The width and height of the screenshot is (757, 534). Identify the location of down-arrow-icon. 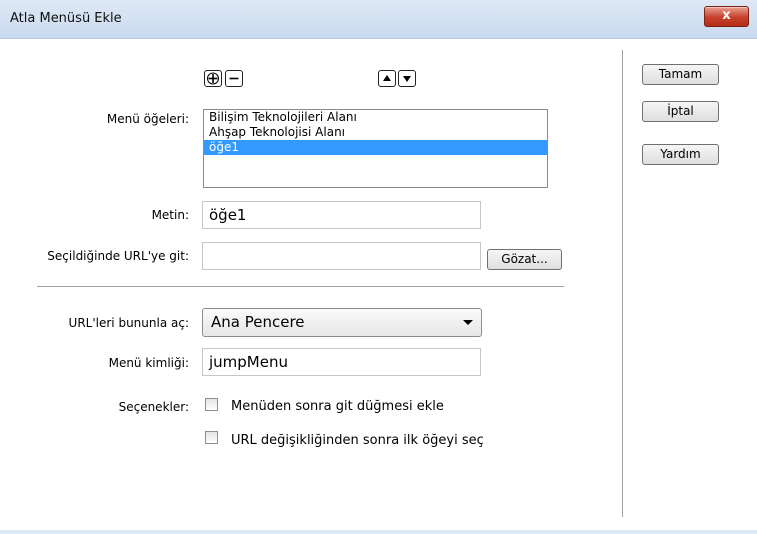
(407, 79).